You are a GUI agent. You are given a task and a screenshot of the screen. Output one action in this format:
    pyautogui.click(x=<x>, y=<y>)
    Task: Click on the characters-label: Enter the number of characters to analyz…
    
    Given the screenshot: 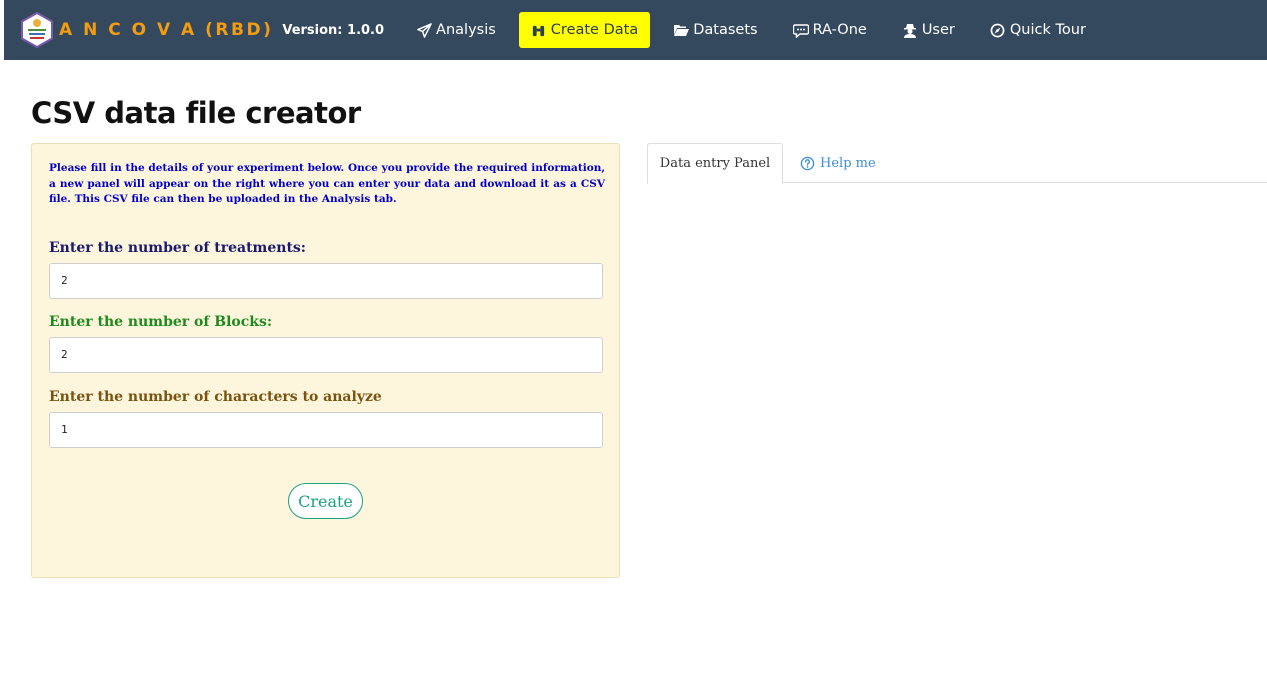 What is the action you would take?
    pyautogui.click(x=215, y=397)
    